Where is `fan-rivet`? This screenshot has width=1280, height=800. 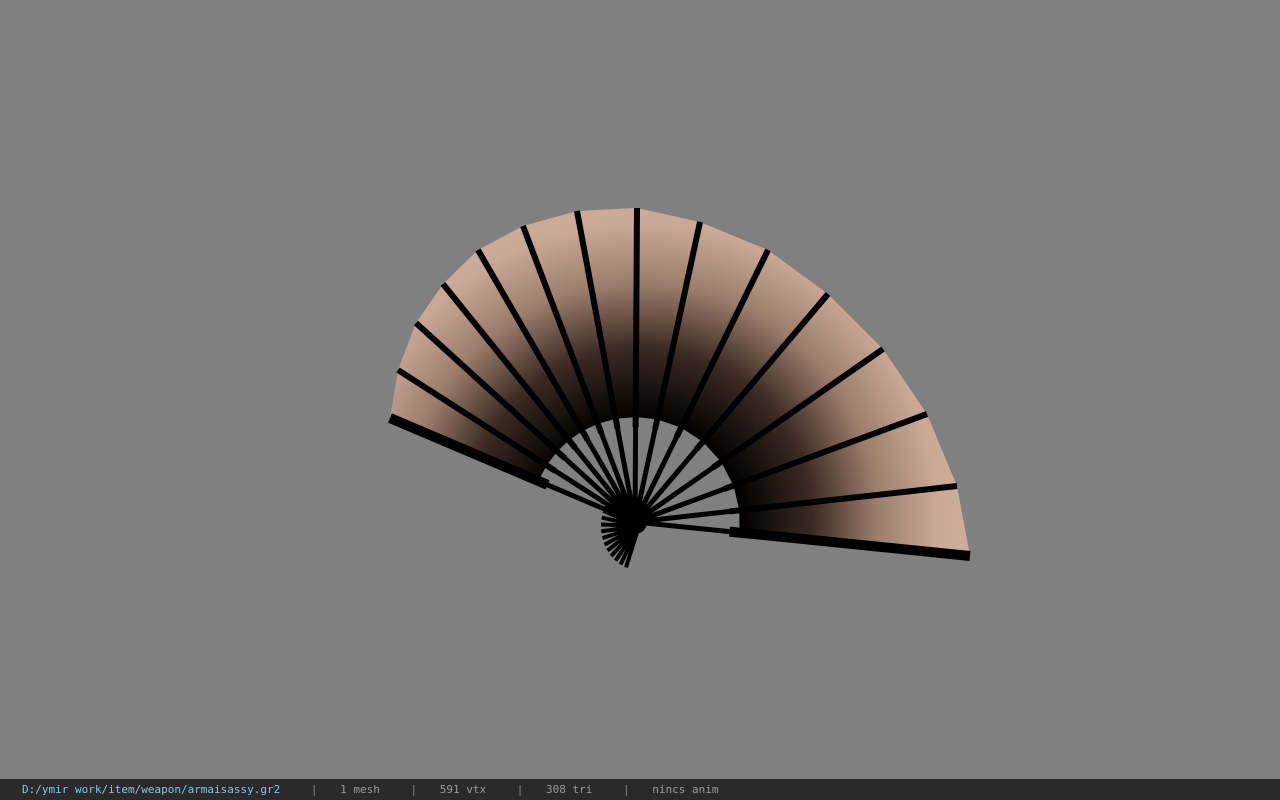 fan-rivet is located at coordinates (635, 522).